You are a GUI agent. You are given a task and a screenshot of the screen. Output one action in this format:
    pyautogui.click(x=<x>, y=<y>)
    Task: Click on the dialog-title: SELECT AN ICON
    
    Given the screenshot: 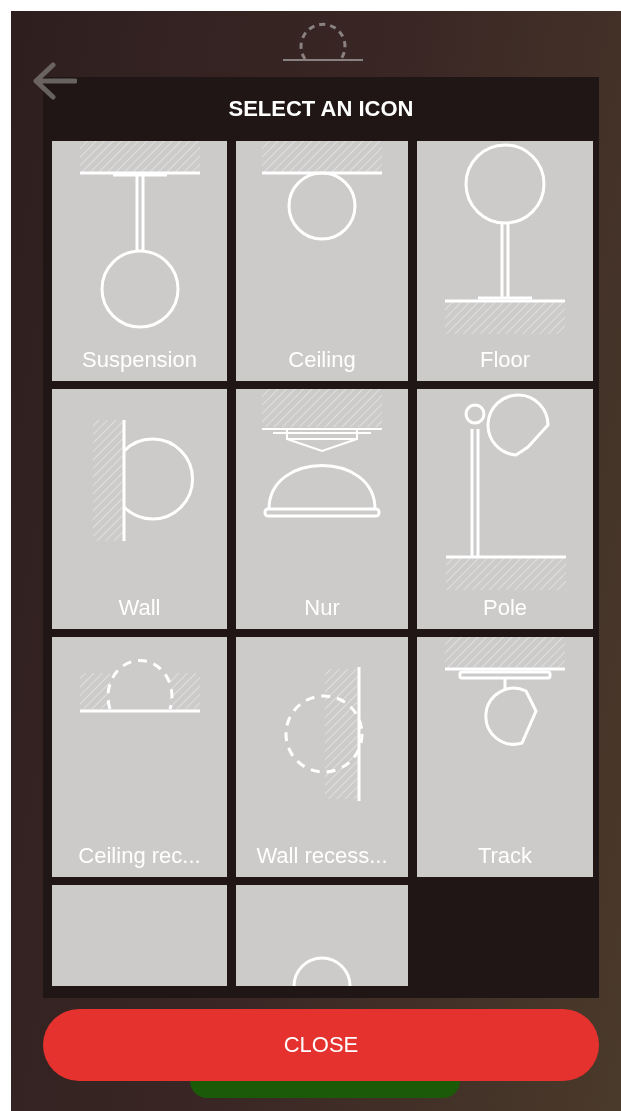 What is the action you would take?
    pyautogui.click(x=321, y=109)
    